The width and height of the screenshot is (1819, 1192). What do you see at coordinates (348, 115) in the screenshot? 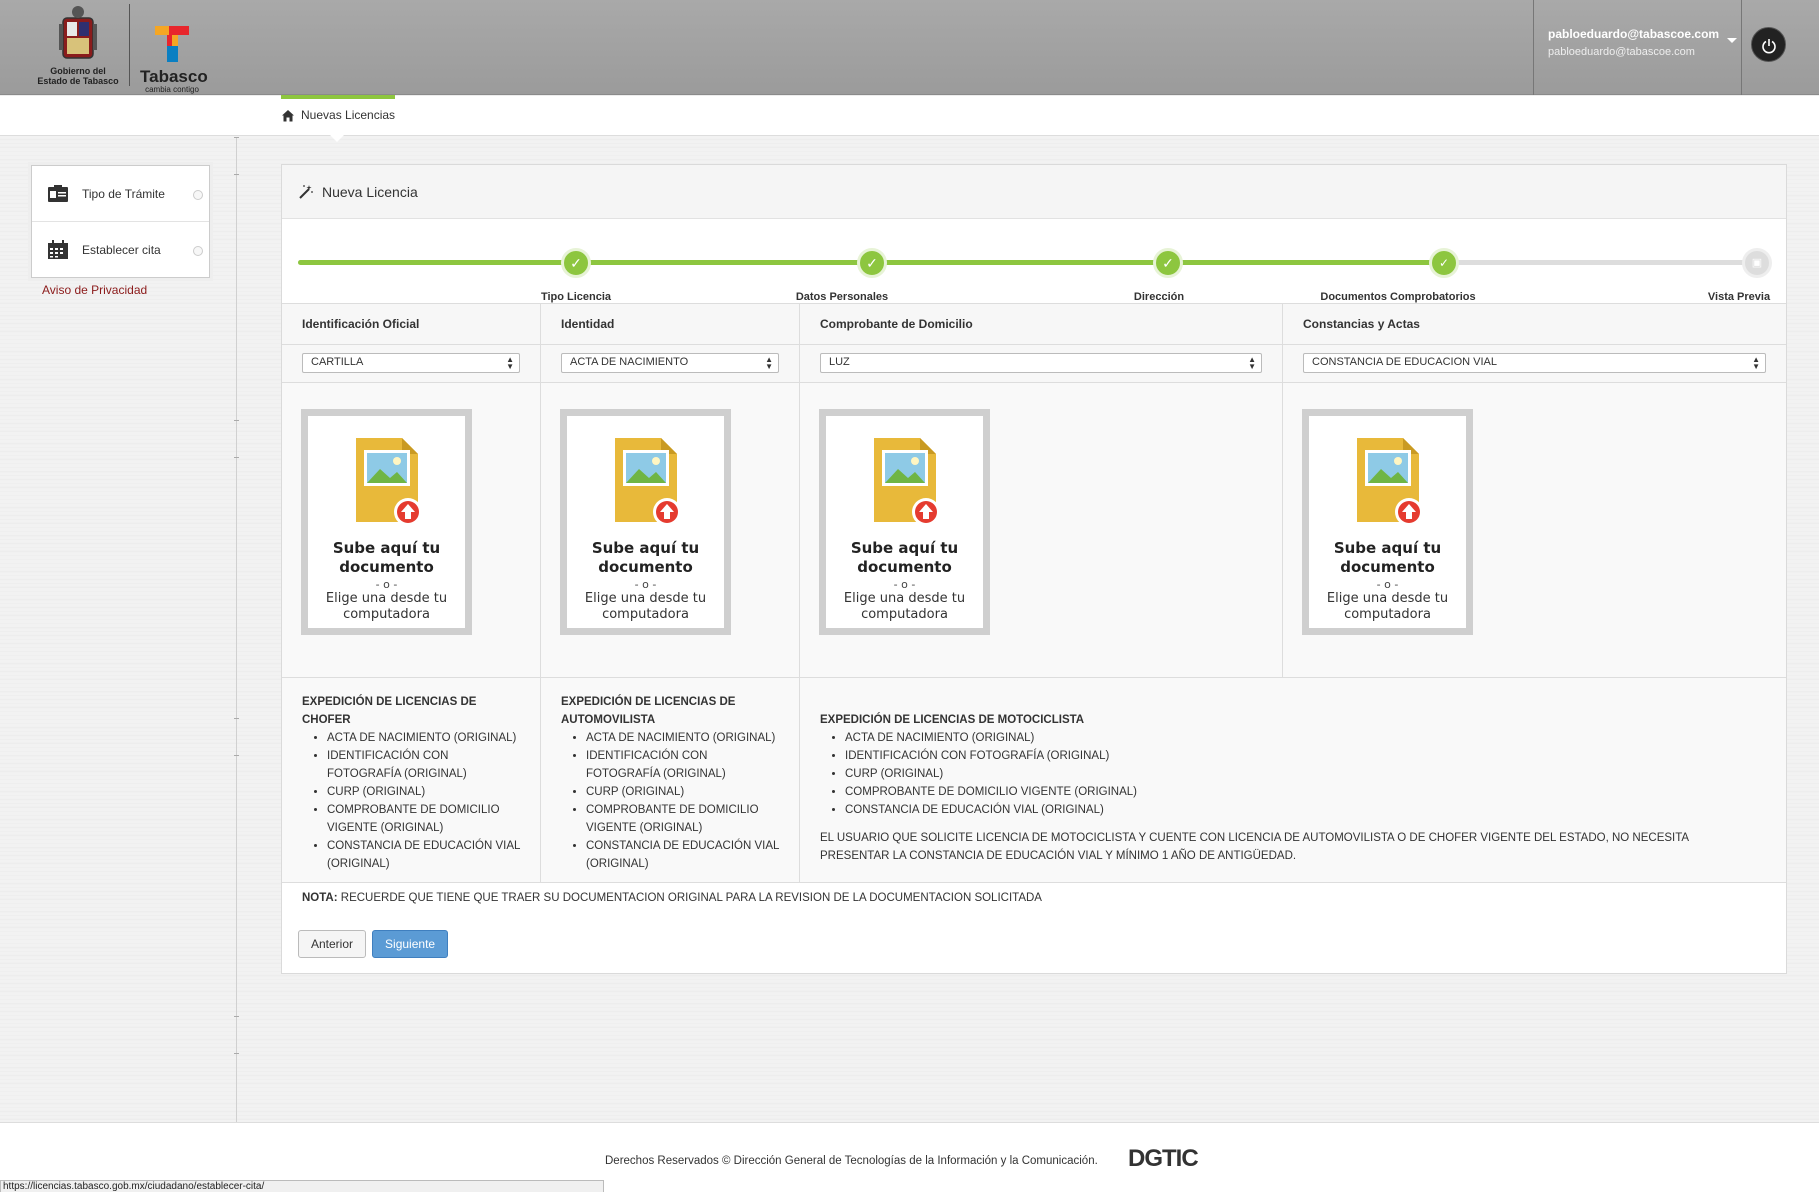
I see `breadcrumb-label: Nuevas Licencias` at bounding box center [348, 115].